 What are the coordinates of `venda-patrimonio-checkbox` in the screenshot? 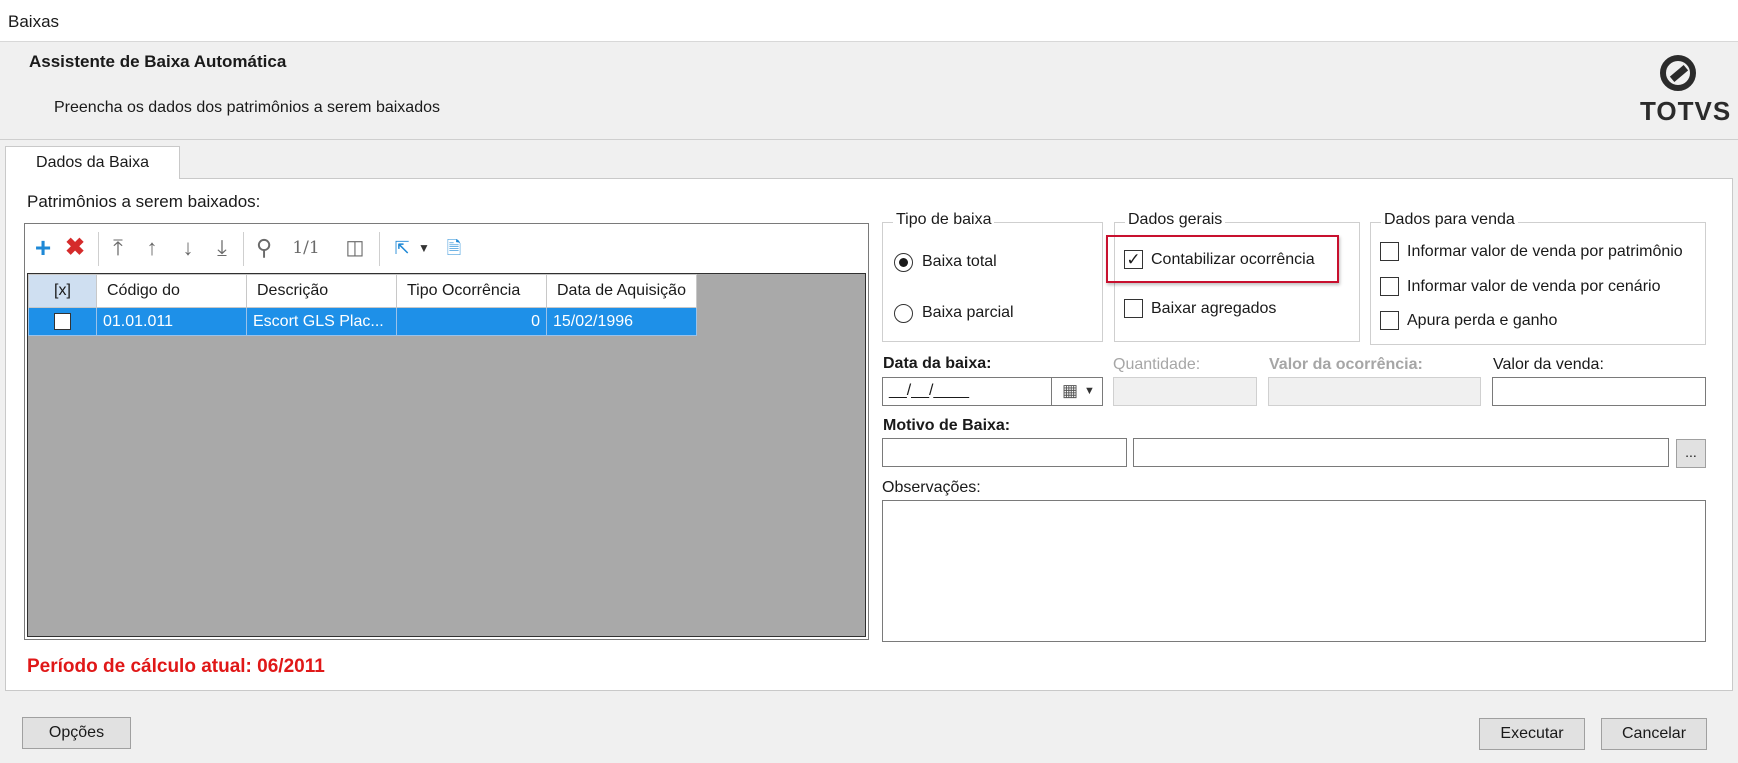 It's located at (1389, 251).